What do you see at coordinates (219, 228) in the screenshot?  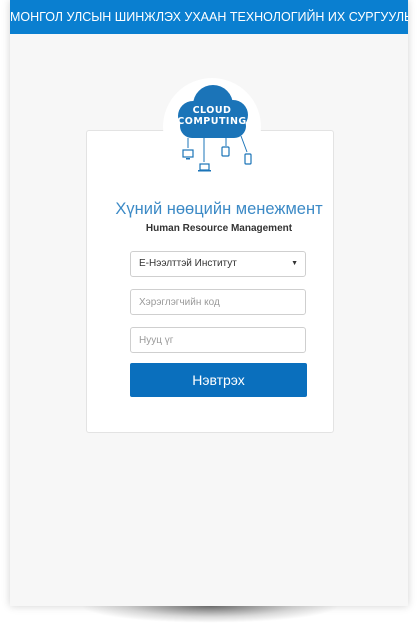 I see `page-subtitle: Human Resource Management` at bounding box center [219, 228].